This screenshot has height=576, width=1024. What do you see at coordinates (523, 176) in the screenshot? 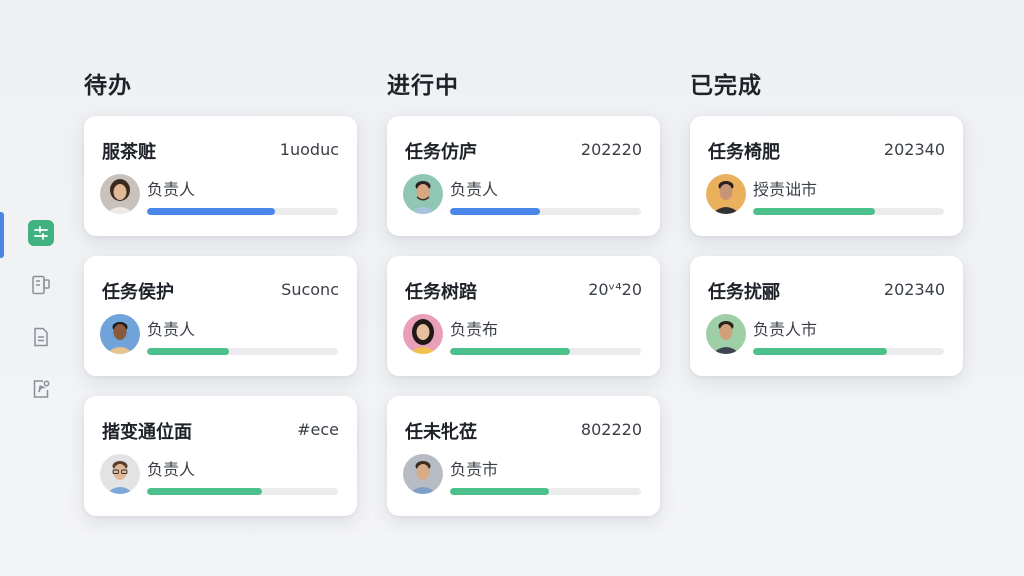
I see `task-card: 任务仿庐 202220 负责人` at bounding box center [523, 176].